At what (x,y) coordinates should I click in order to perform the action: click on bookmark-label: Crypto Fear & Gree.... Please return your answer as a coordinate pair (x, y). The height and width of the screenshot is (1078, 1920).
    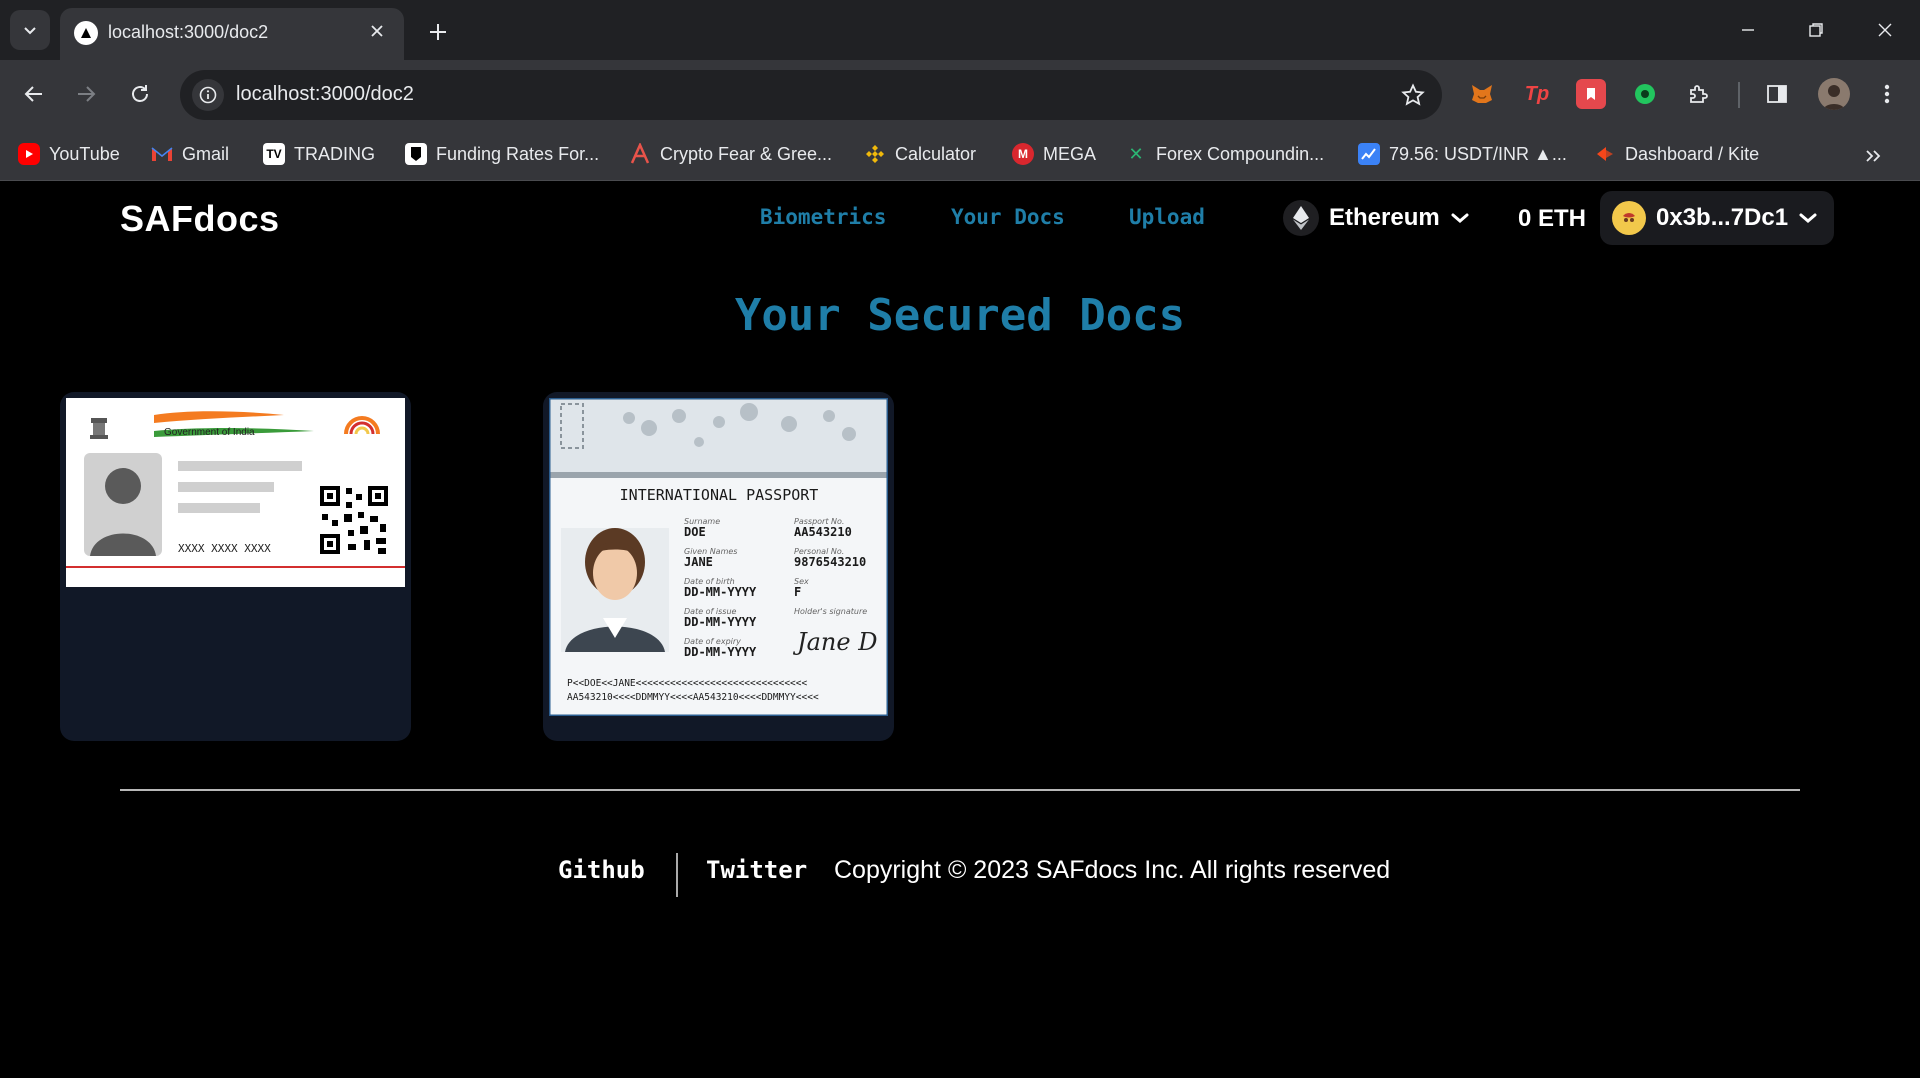
    Looking at the image, I should click on (746, 153).